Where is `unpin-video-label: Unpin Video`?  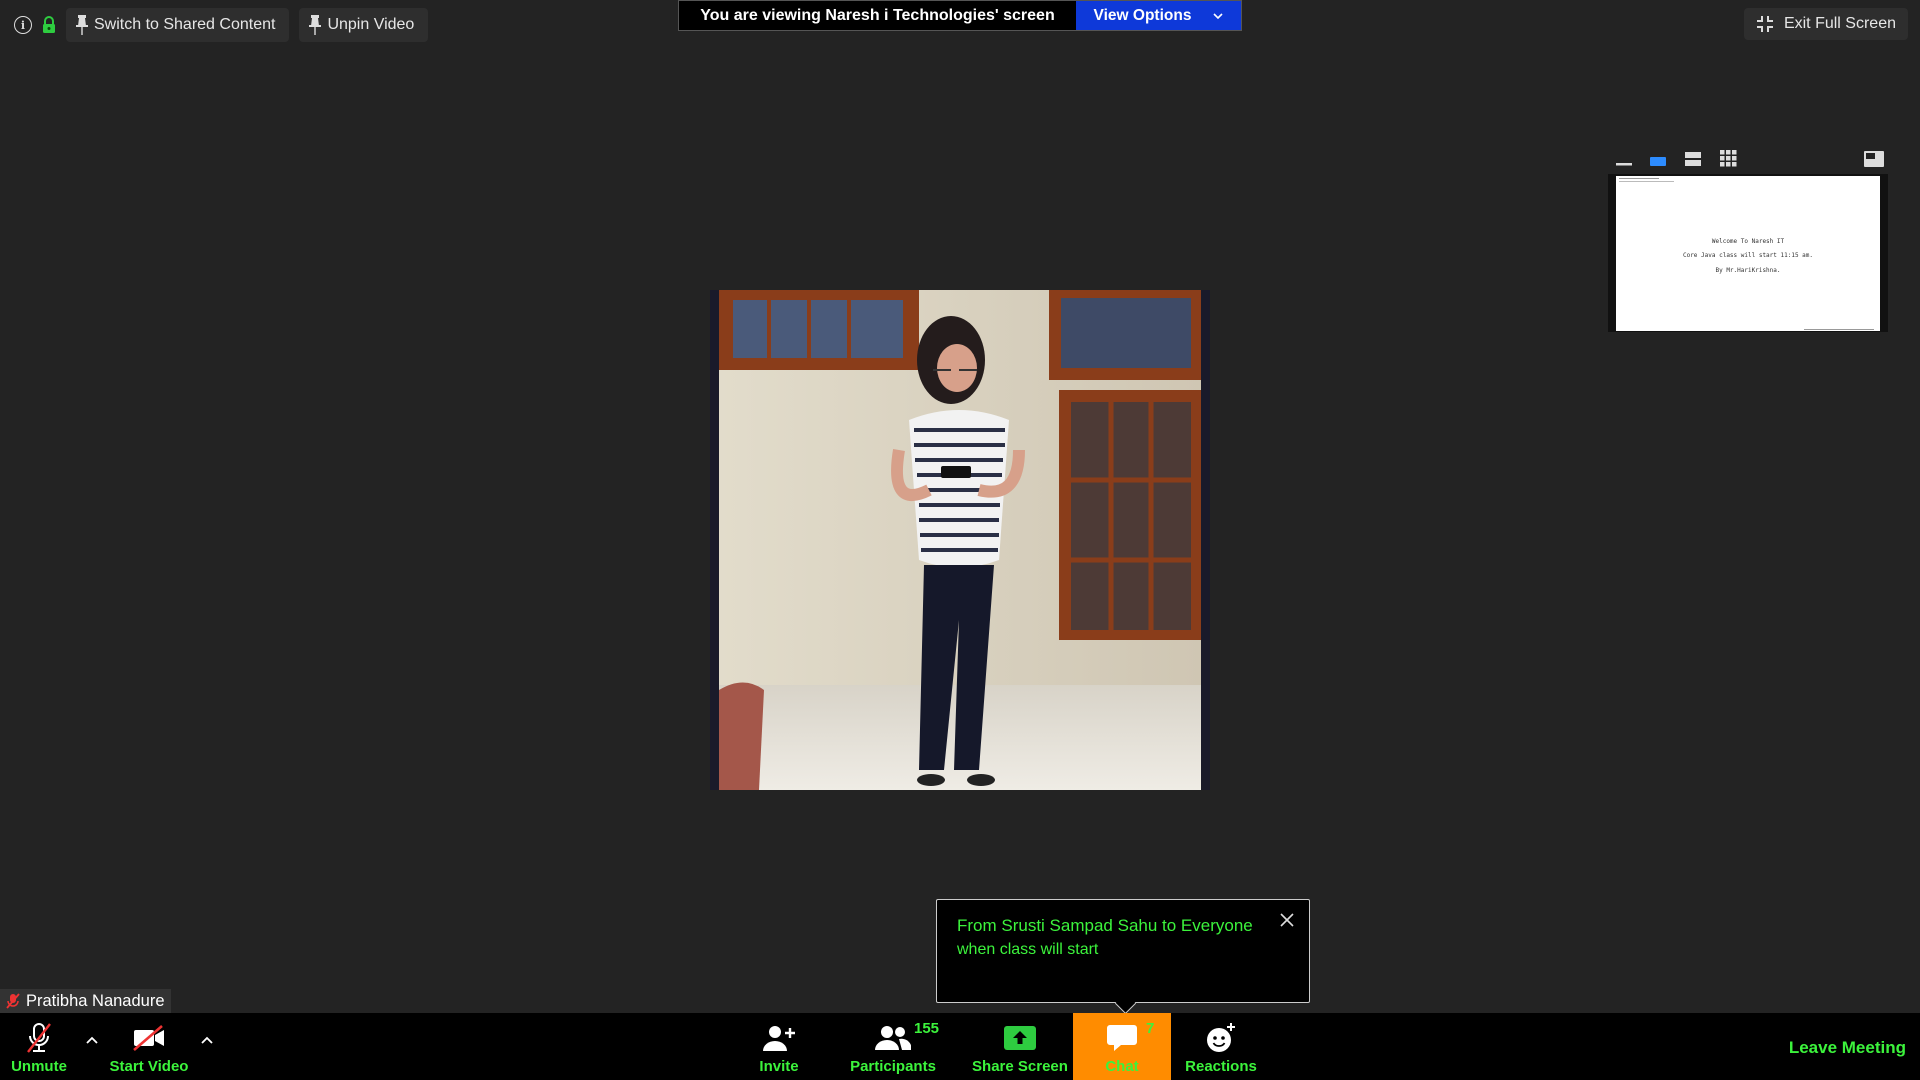
unpin-video-label: Unpin Video is located at coordinates (371, 24).